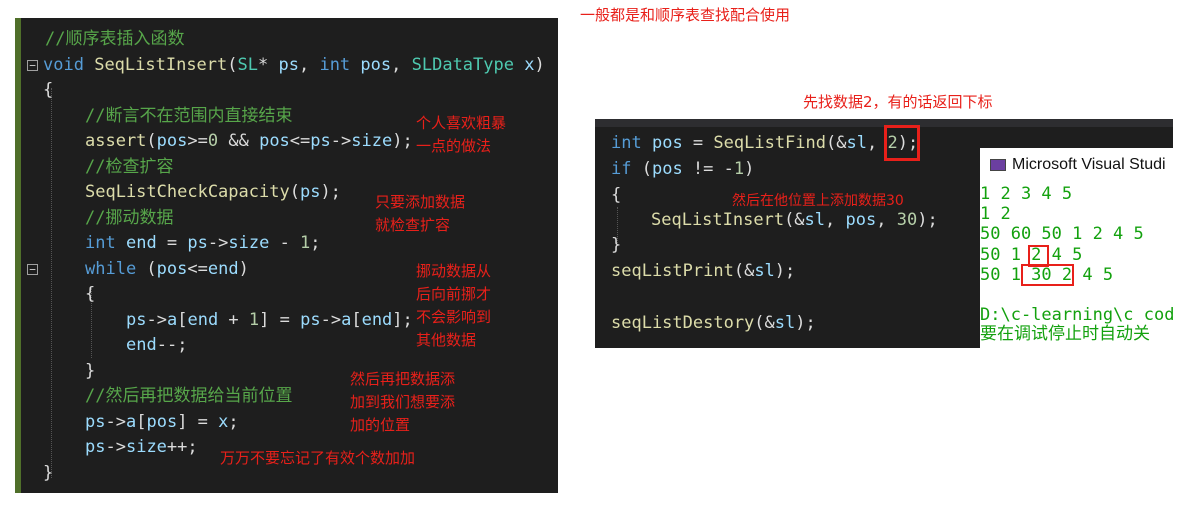  Describe the element at coordinates (1062, 234) in the screenshot. I see `console-output-line: 50 60 50 1 2 4 5` at that location.